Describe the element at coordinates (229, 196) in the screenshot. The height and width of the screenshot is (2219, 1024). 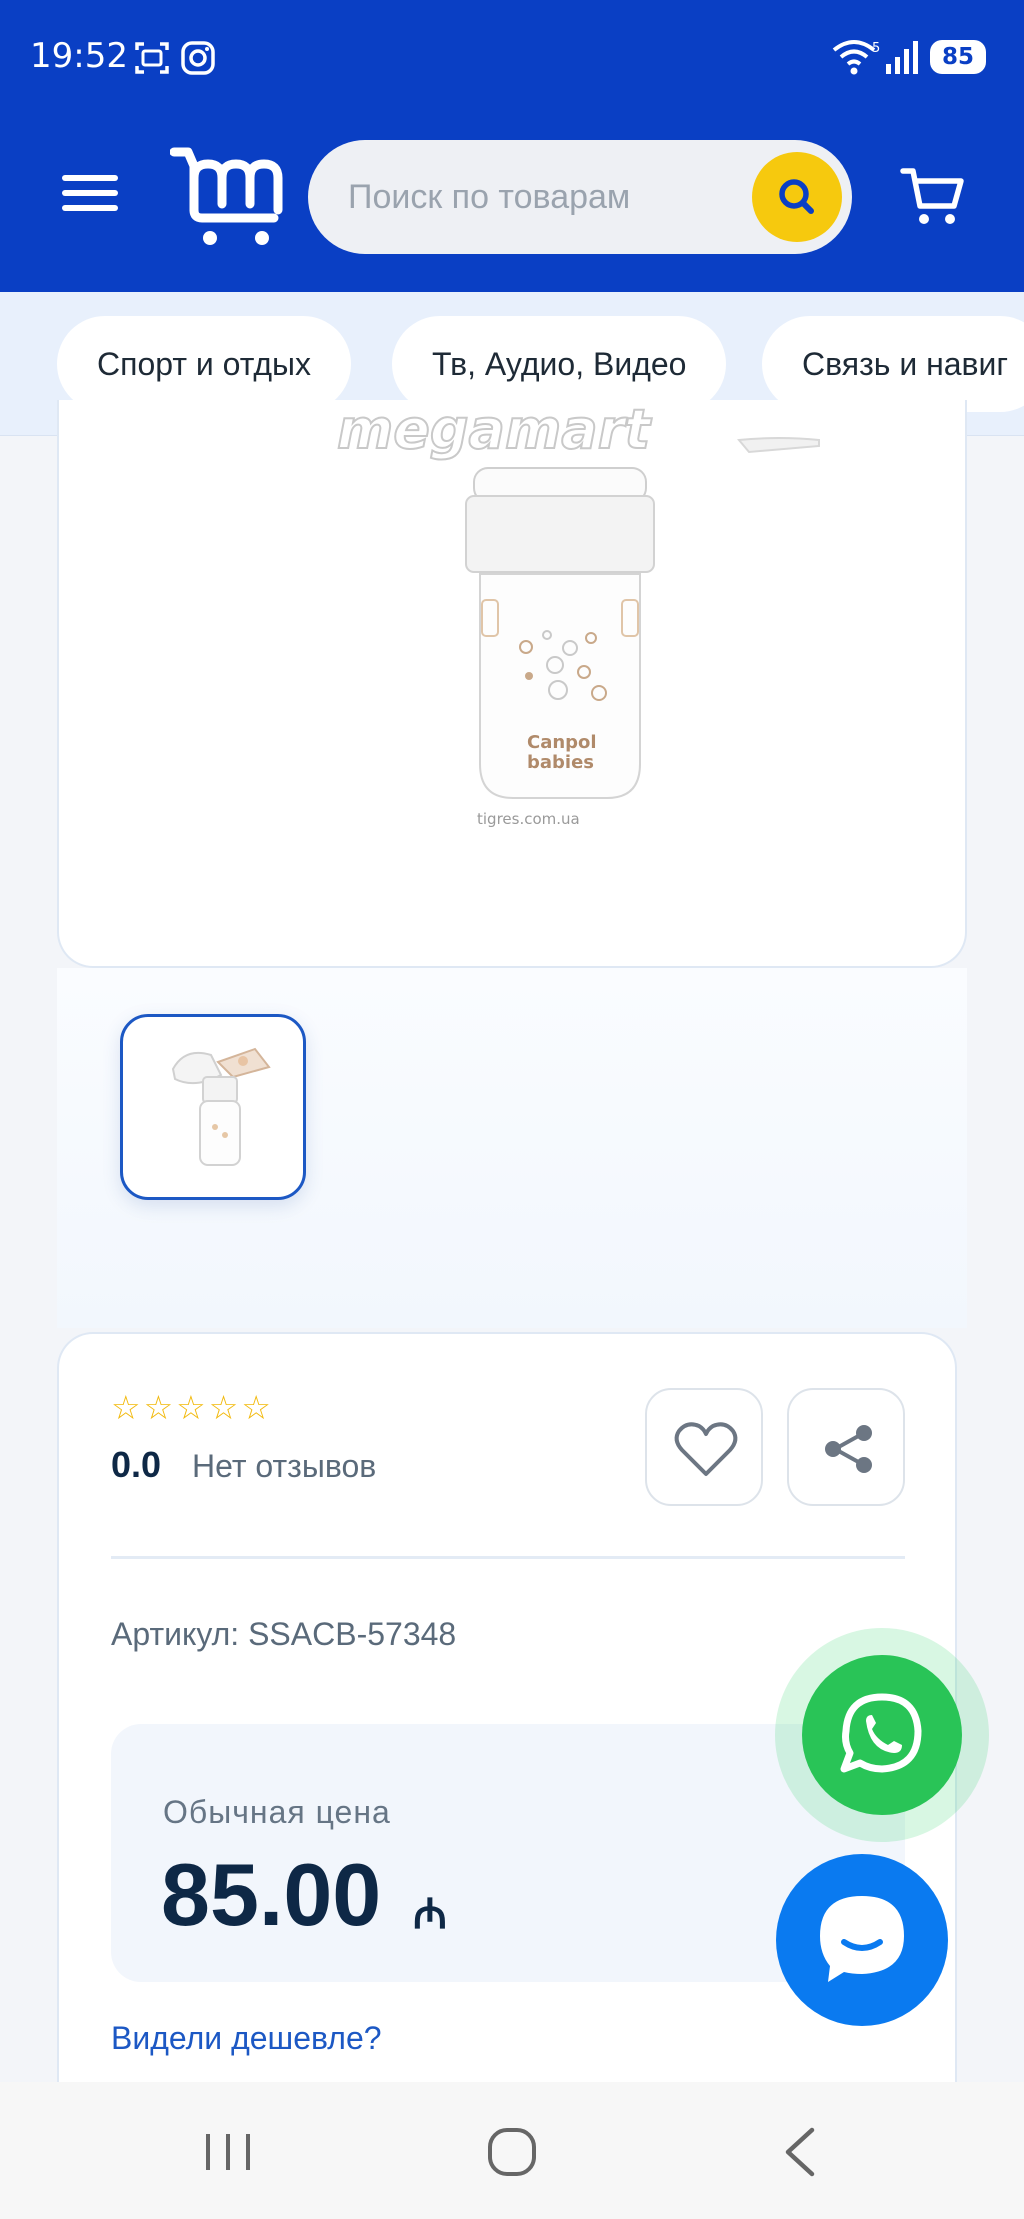
I see `megamart-logo` at that location.